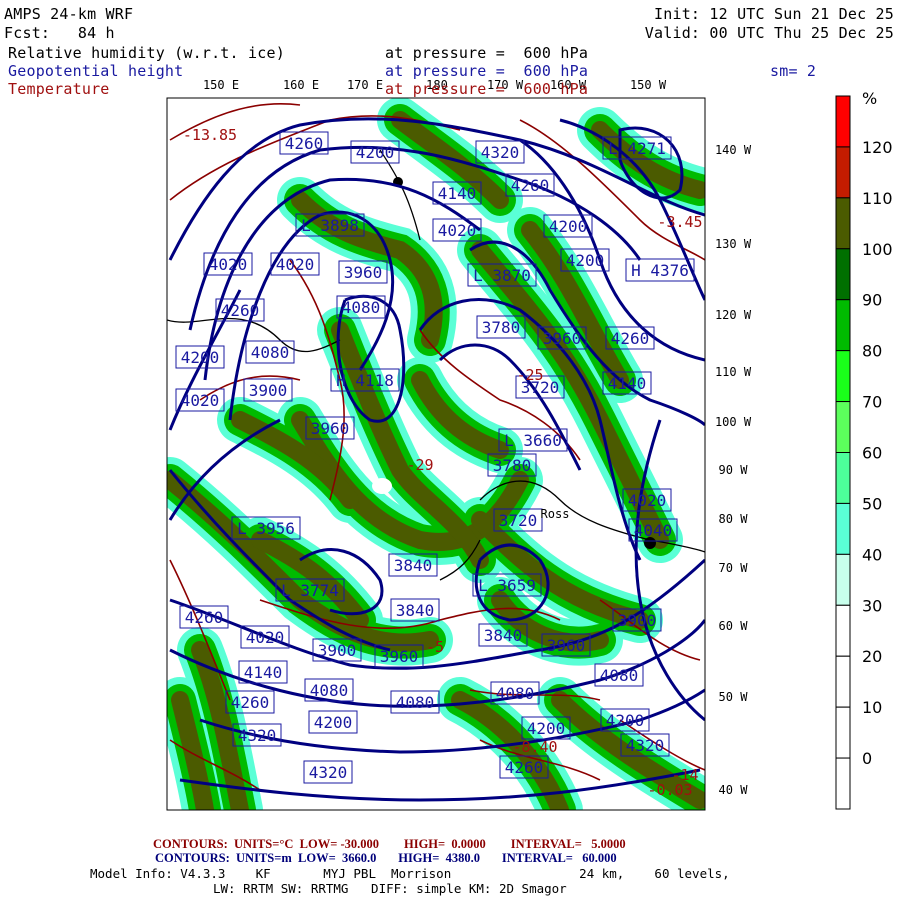  I want to click on temp-contours-label: CONTOURS:, so click(190, 844).